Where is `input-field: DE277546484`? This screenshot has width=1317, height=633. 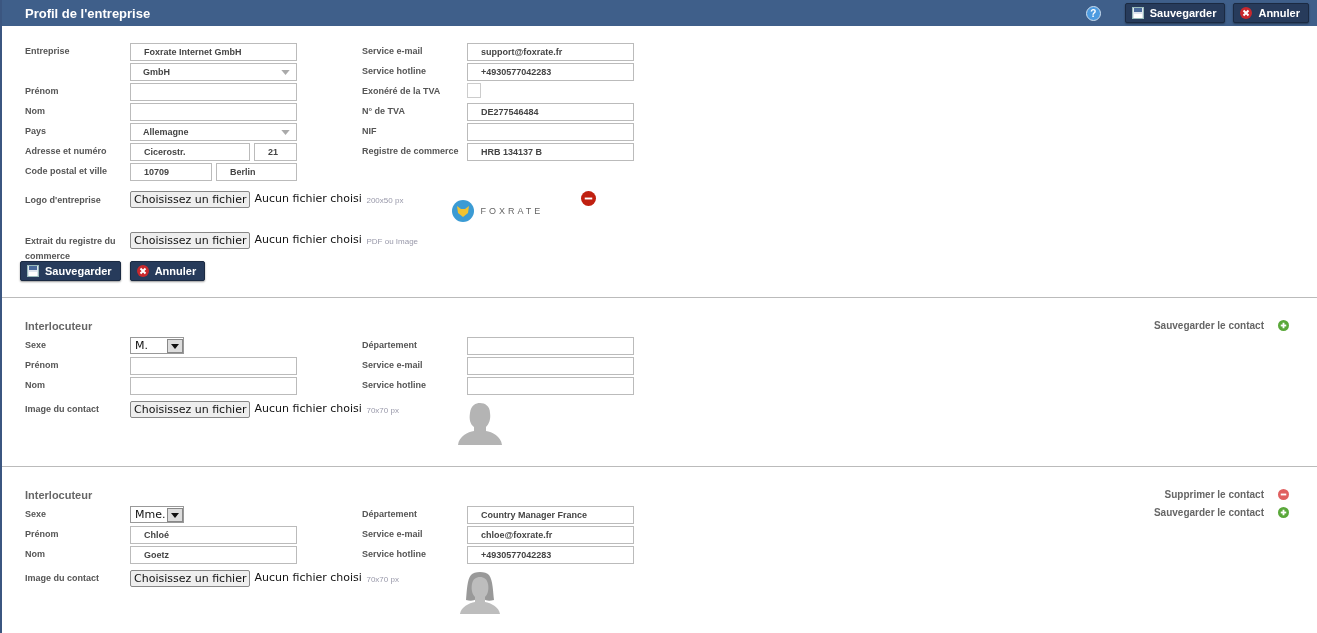 input-field: DE277546484 is located at coordinates (550, 112).